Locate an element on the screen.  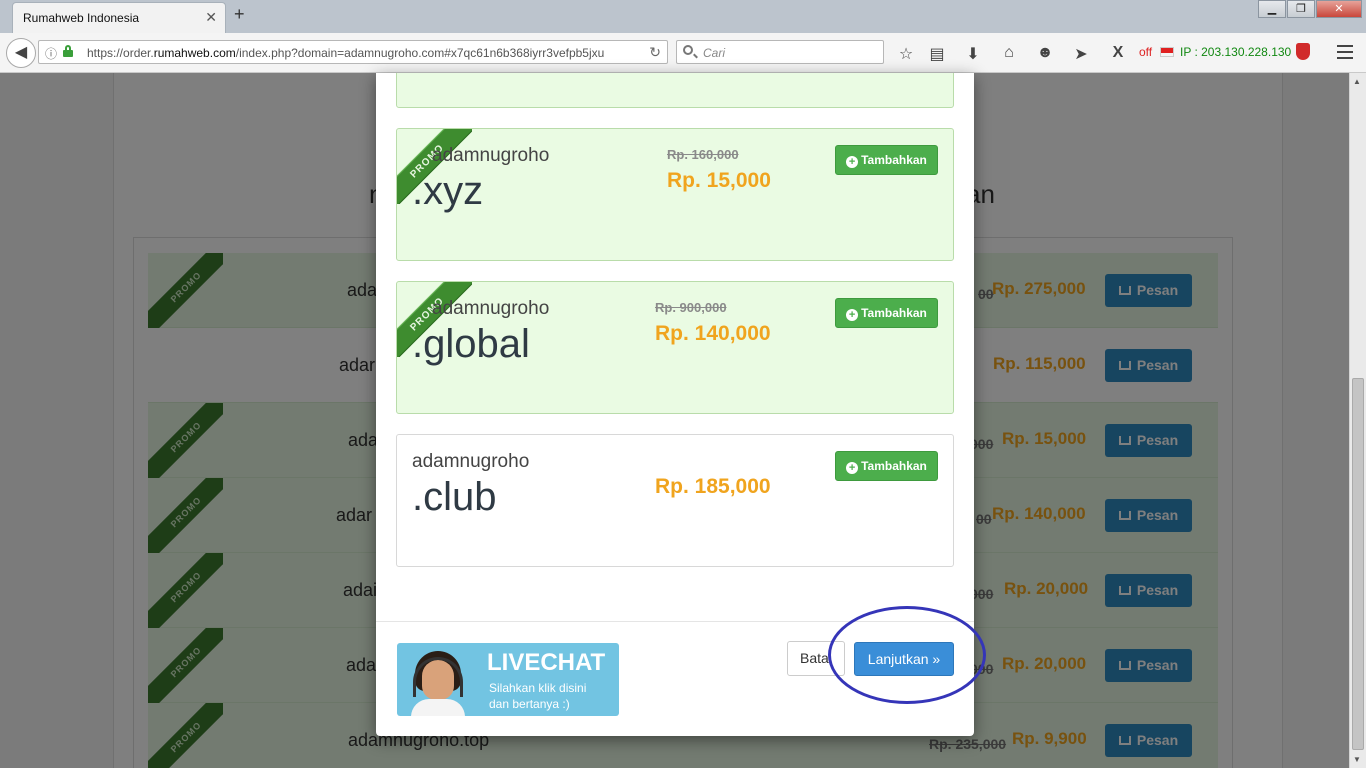
search-icon is located at coordinates (688, 50).